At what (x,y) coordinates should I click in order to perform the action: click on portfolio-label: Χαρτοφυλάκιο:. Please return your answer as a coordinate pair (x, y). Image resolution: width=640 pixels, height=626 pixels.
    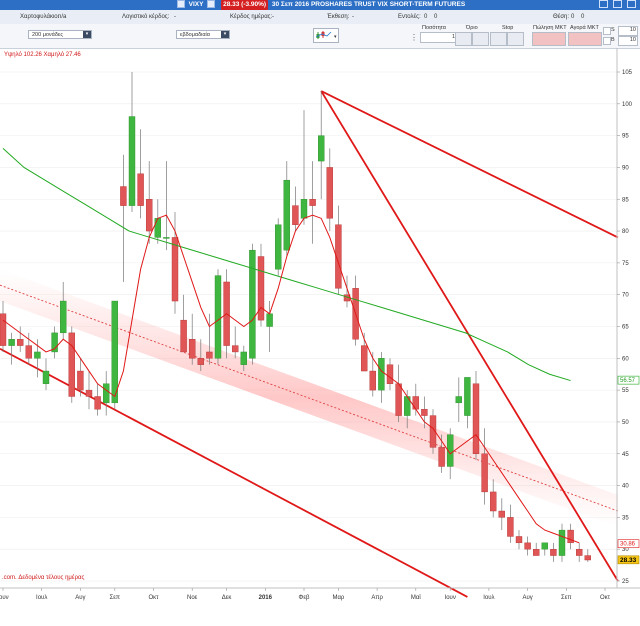
    Looking at the image, I should click on (40, 17).